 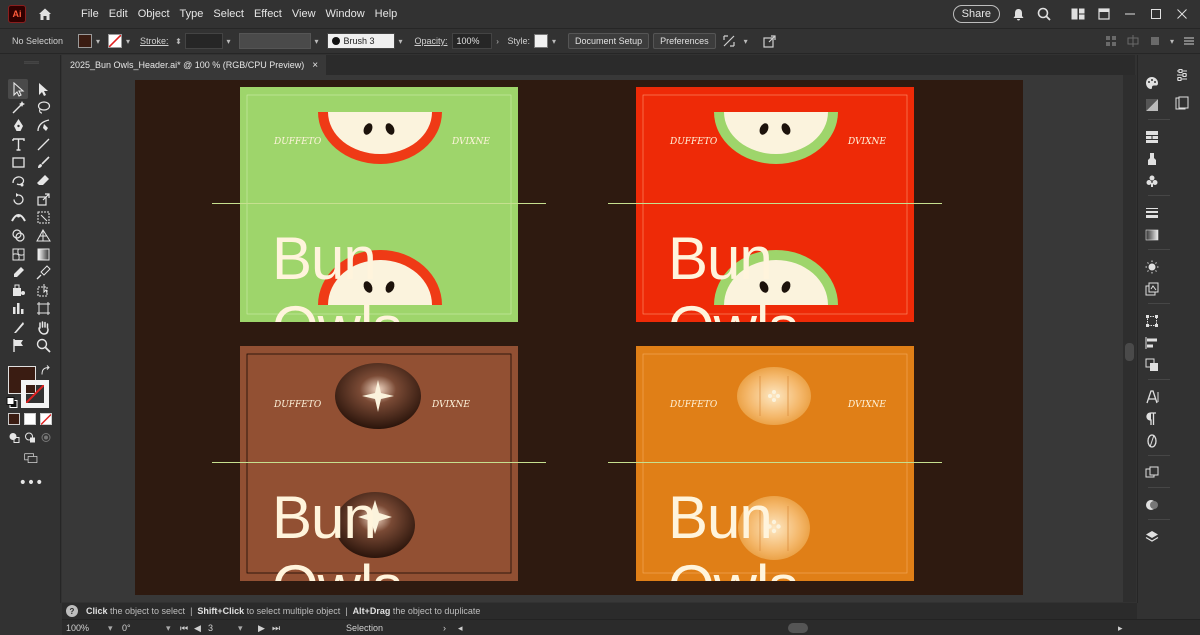 I want to click on menu-type: Type, so click(x=192, y=14).